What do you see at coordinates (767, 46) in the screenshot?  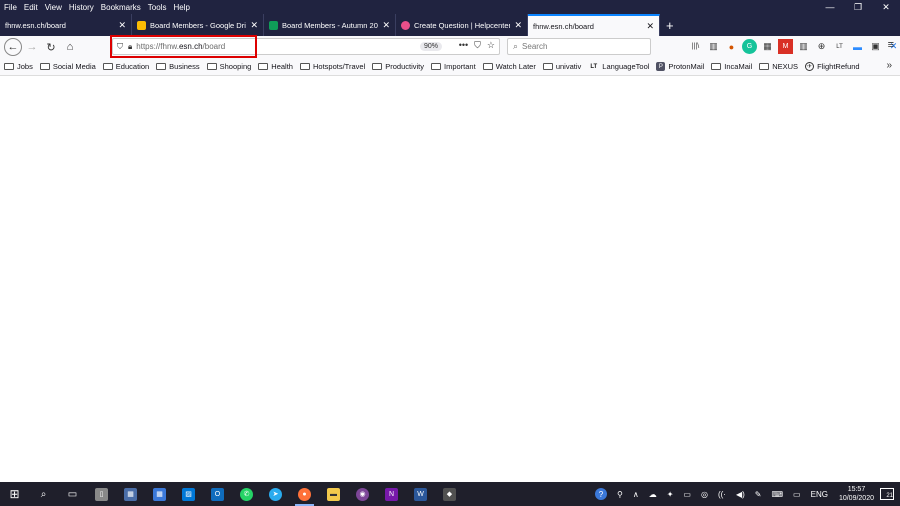 I see `extension-icon-2: ▦` at bounding box center [767, 46].